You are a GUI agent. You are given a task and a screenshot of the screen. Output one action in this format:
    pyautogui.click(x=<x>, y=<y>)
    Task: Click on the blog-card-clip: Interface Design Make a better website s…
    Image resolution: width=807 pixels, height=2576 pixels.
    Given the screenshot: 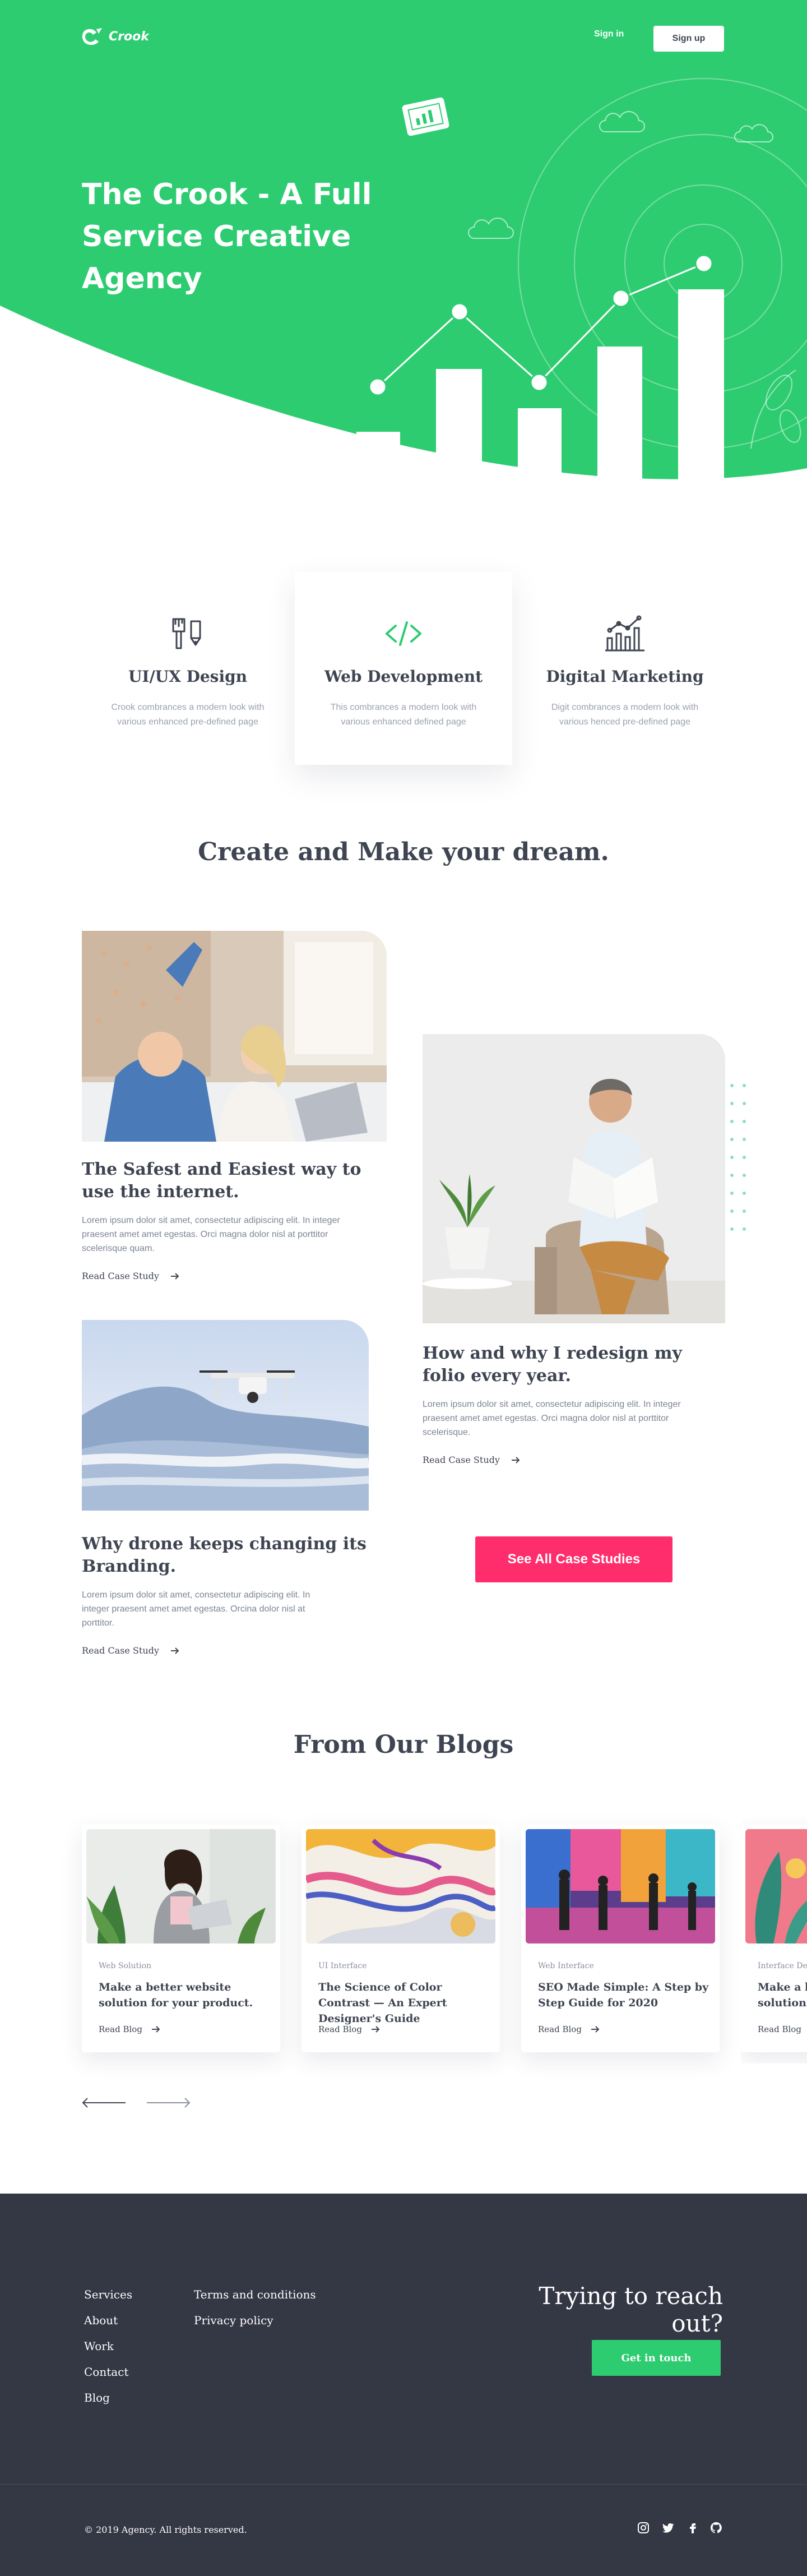 What is the action you would take?
    pyautogui.click(x=774, y=1940)
    